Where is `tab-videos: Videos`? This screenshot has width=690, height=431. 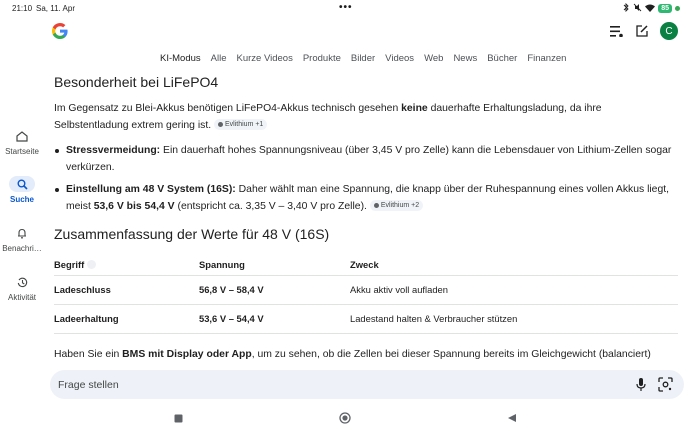
tab-videos: Videos is located at coordinates (399, 58).